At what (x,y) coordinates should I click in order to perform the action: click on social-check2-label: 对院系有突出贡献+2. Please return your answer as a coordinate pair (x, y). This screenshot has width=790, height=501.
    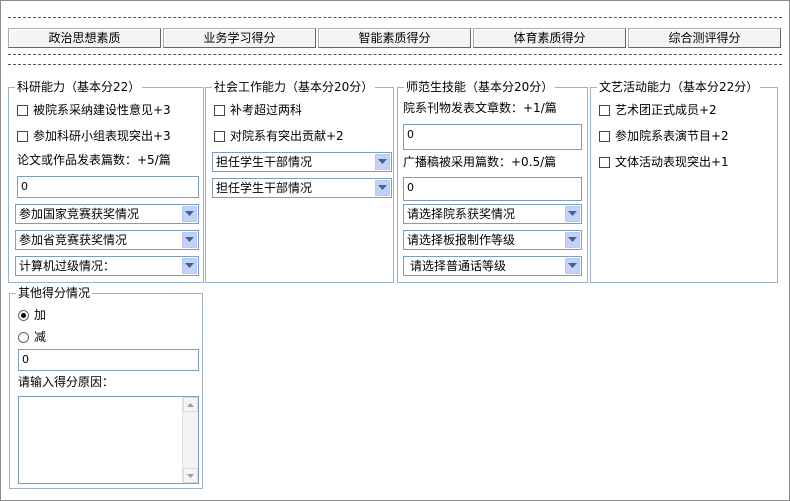
    Looking at the image, I should click on (287, 136).